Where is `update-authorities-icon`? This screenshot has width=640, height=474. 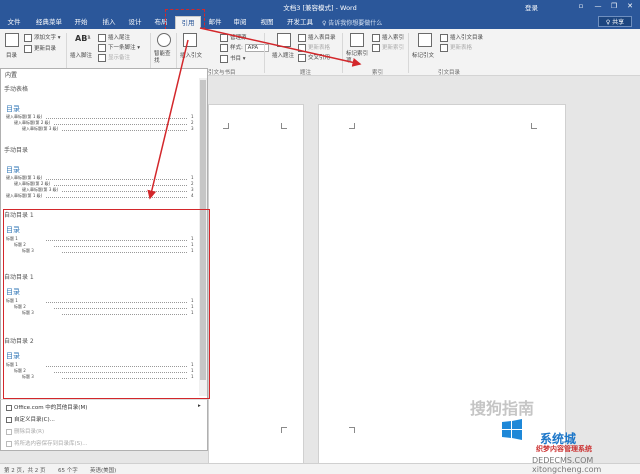
update-authorities-icon is located at coordinates (444, 47).